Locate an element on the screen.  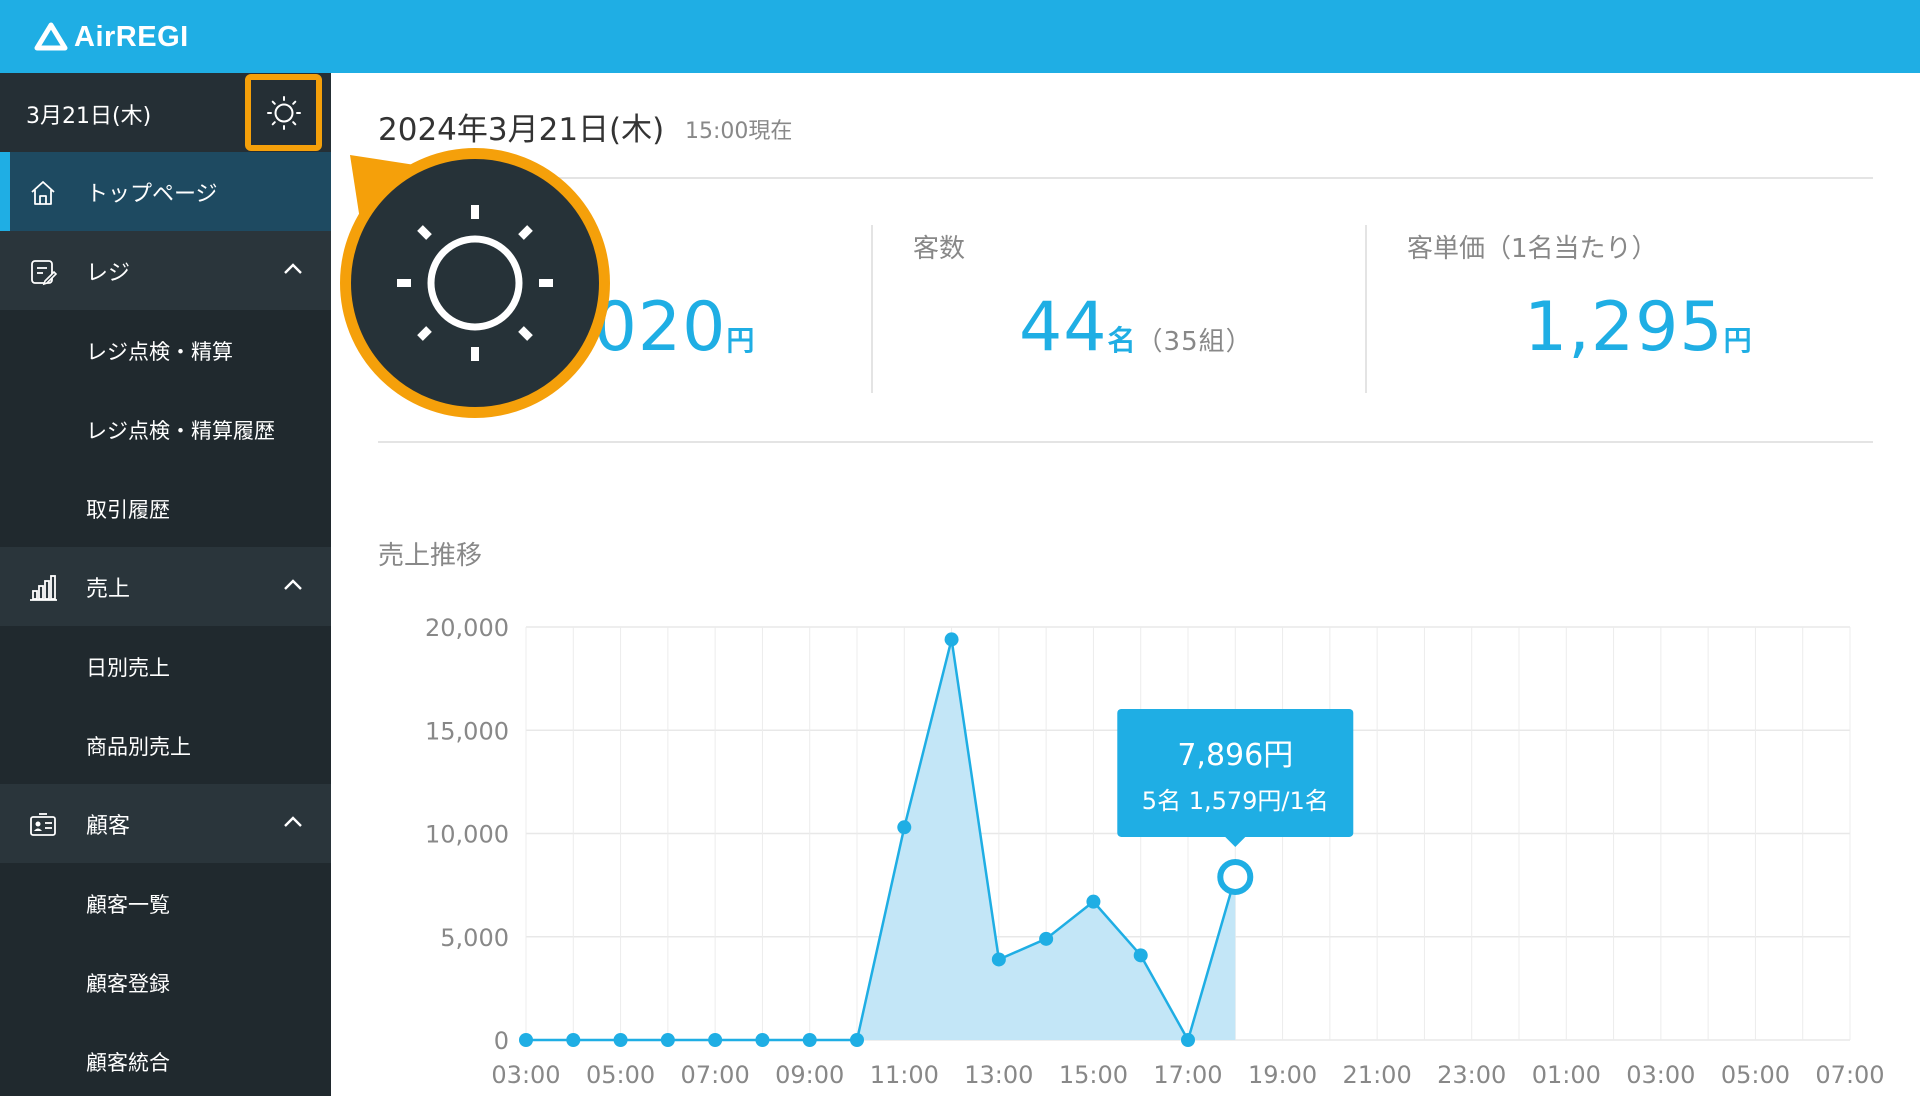
x-tick-label: 19:00 is located at coordinates (1282, 1075).